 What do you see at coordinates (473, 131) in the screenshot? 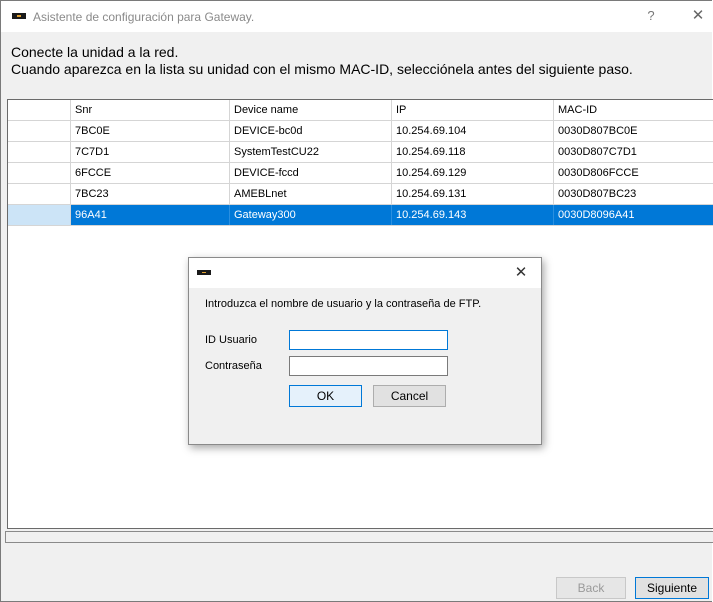
I see `cell-ip: 10.254.69.104` at bounding box center [473, 131].